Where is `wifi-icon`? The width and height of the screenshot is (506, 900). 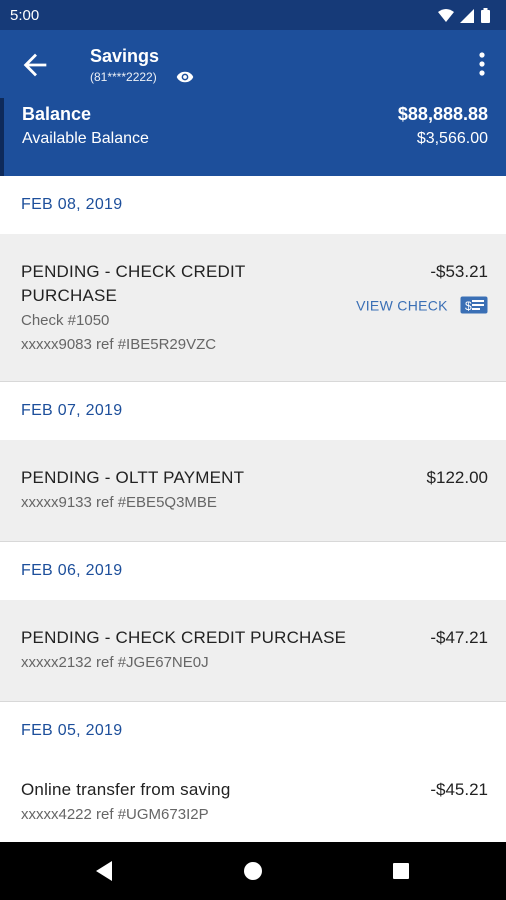 wifi-icon is located at coordinates (446, 15).